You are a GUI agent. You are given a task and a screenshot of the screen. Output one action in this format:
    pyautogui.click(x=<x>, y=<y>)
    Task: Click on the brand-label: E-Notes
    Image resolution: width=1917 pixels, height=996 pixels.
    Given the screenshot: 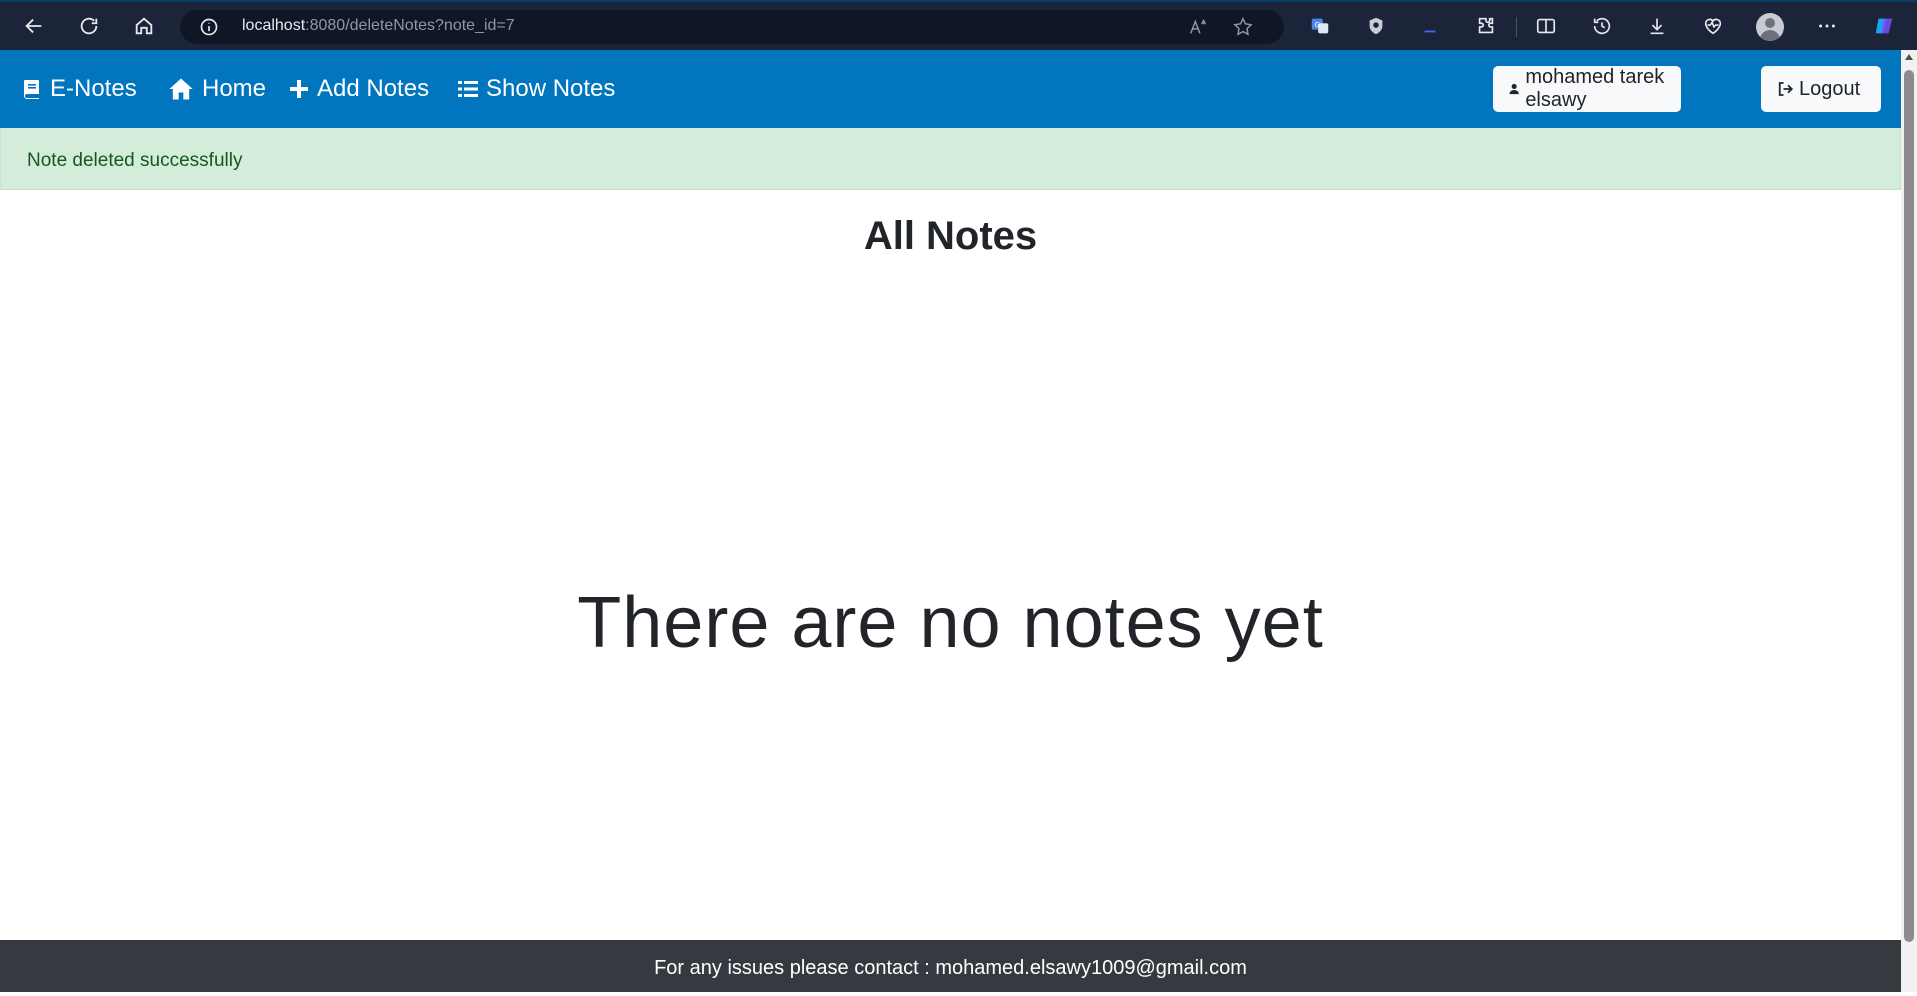 What is the action you would take?
    pyautogui.click(x=93, y=88)
    